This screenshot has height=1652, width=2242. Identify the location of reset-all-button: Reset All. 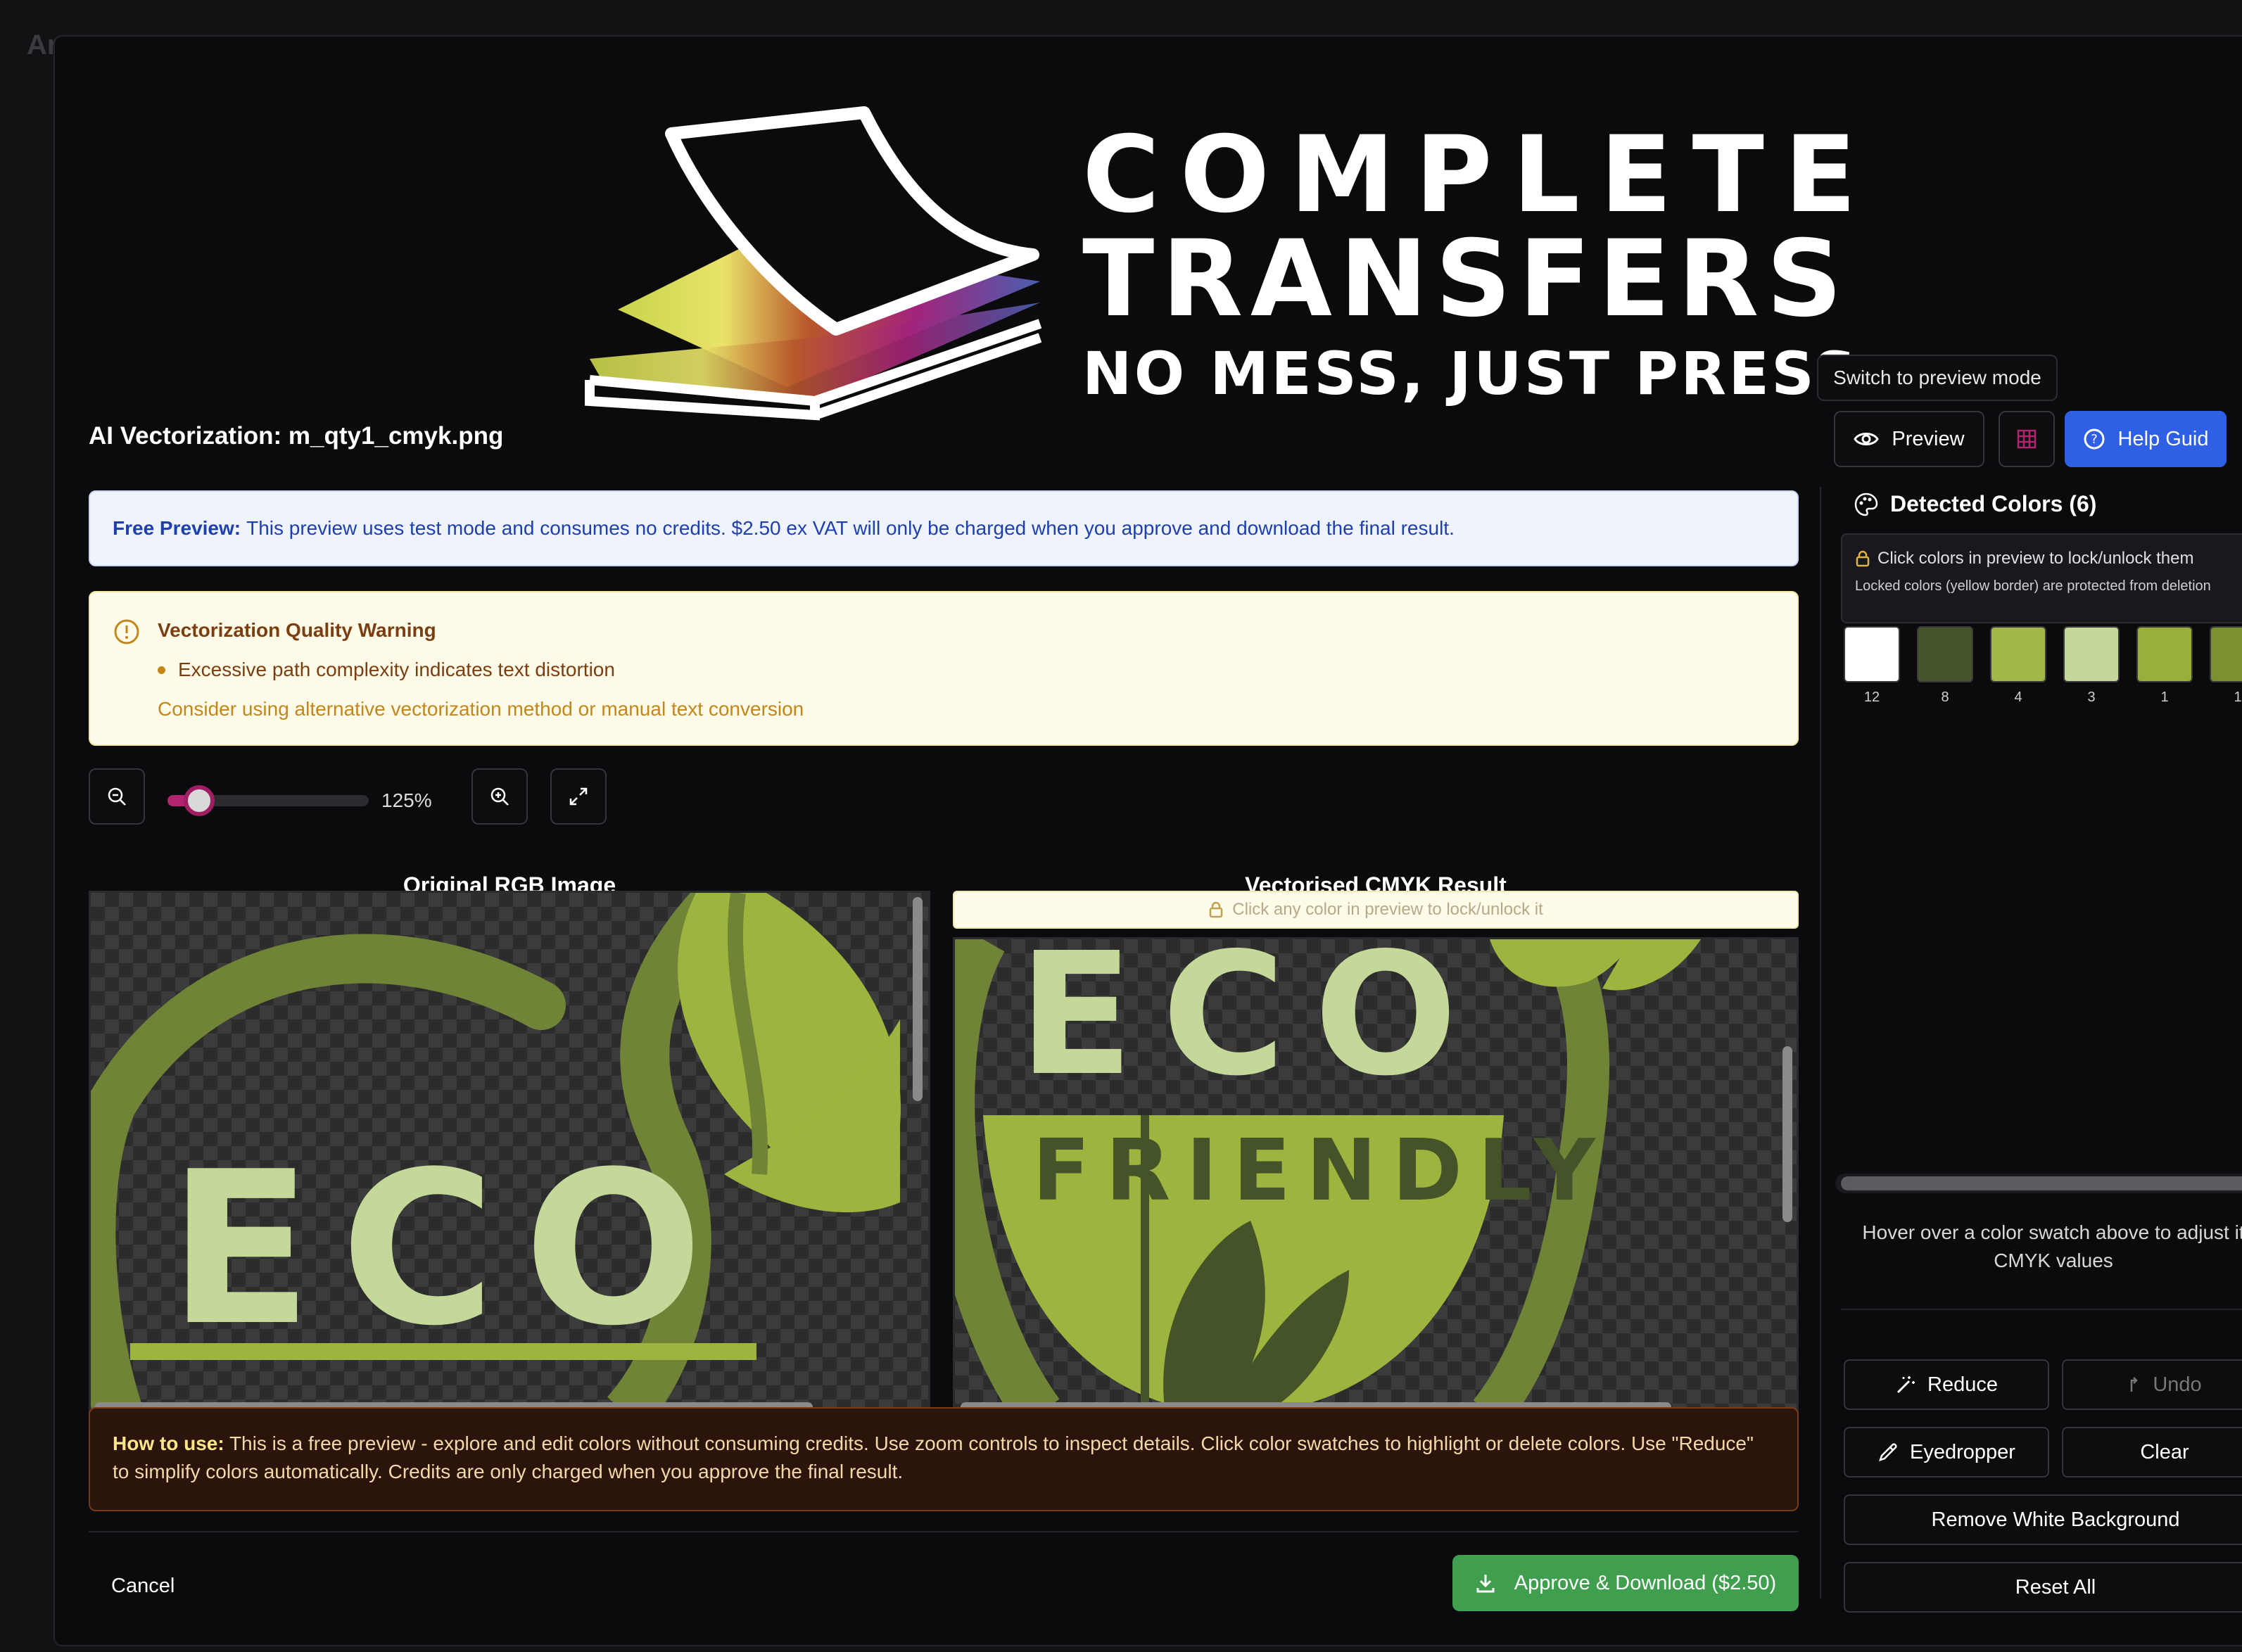
(2043, 1587).